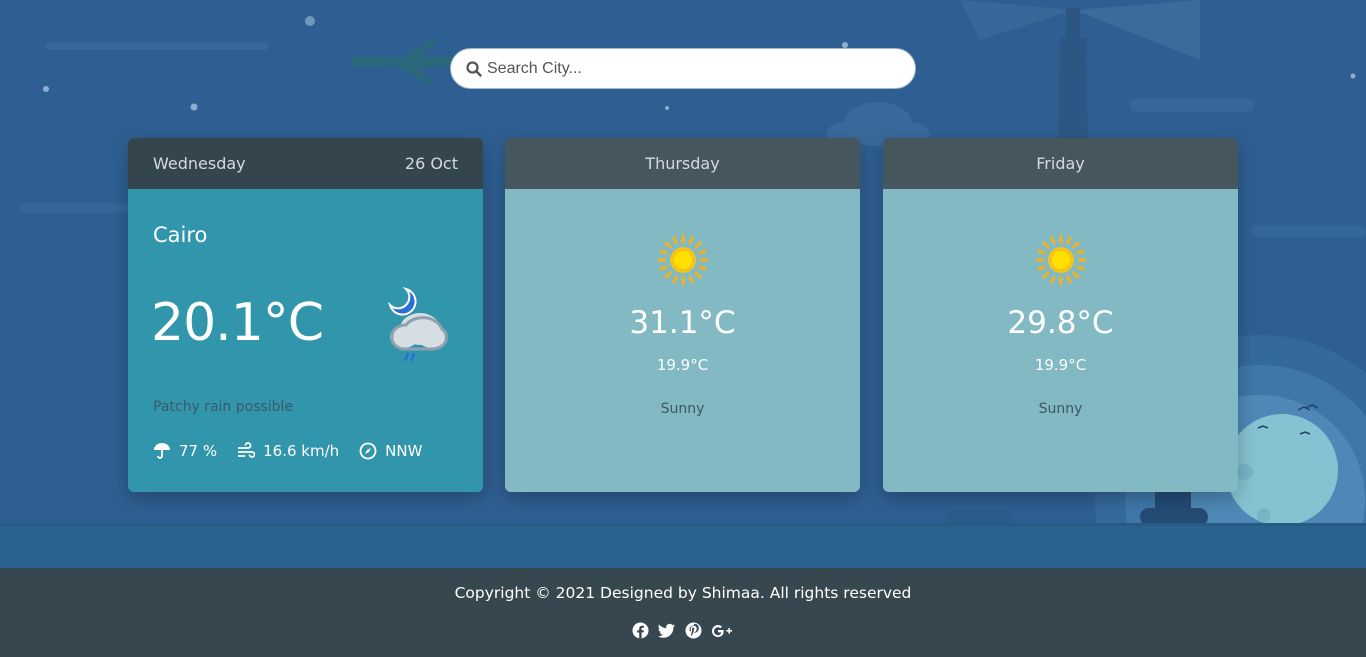 This screenshot has width=1366, height=657. What do you see at coordinates (180, 235) in the screenshot?
I see `city-name: Cairo` at bounding box center [180, 235].